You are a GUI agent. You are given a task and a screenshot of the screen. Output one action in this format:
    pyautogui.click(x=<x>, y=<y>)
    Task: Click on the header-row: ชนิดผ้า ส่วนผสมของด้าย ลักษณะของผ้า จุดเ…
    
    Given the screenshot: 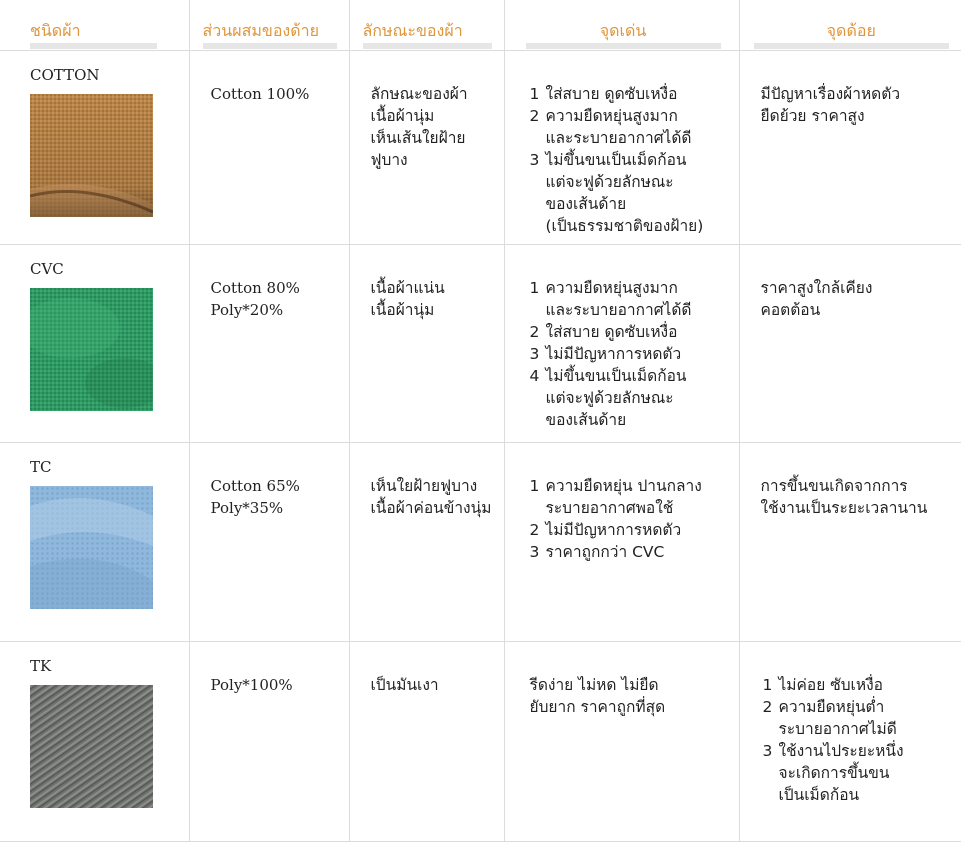 What is the action you would take?
    pyautogui.click(x=480, y=25)
    